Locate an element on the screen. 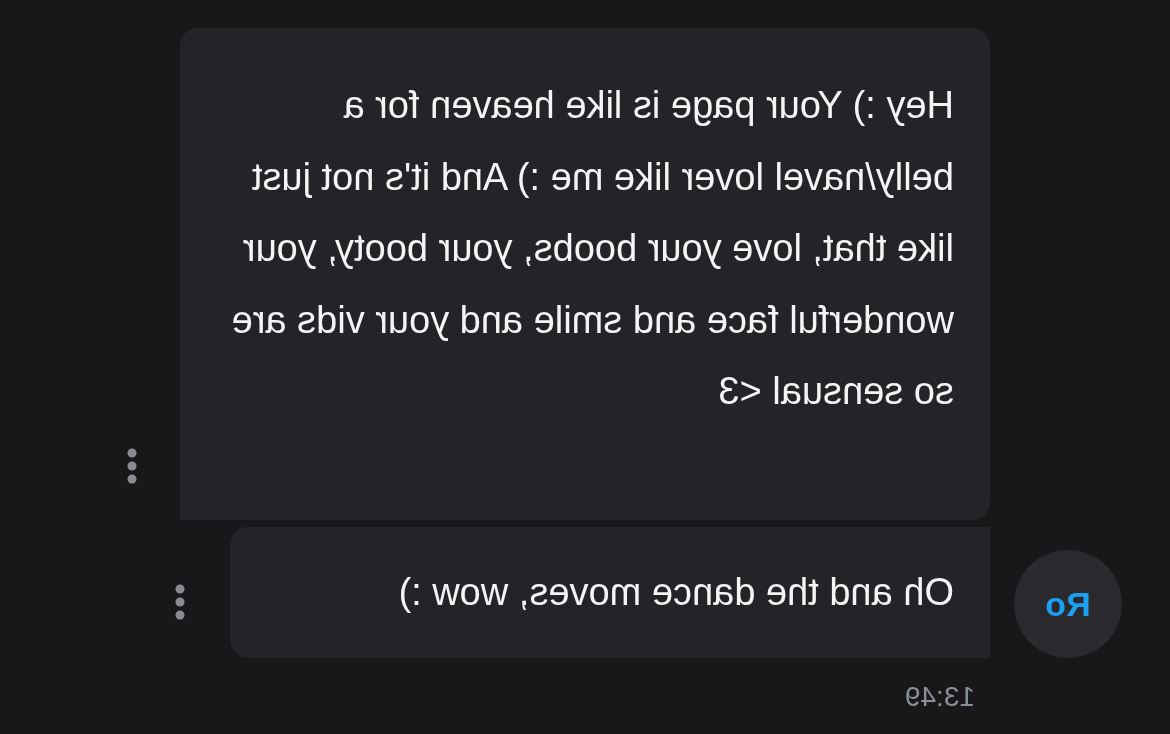 The height and width of the screenshot is (734, 1170). message-time: 13:49 is located at coordinates (939, 696).